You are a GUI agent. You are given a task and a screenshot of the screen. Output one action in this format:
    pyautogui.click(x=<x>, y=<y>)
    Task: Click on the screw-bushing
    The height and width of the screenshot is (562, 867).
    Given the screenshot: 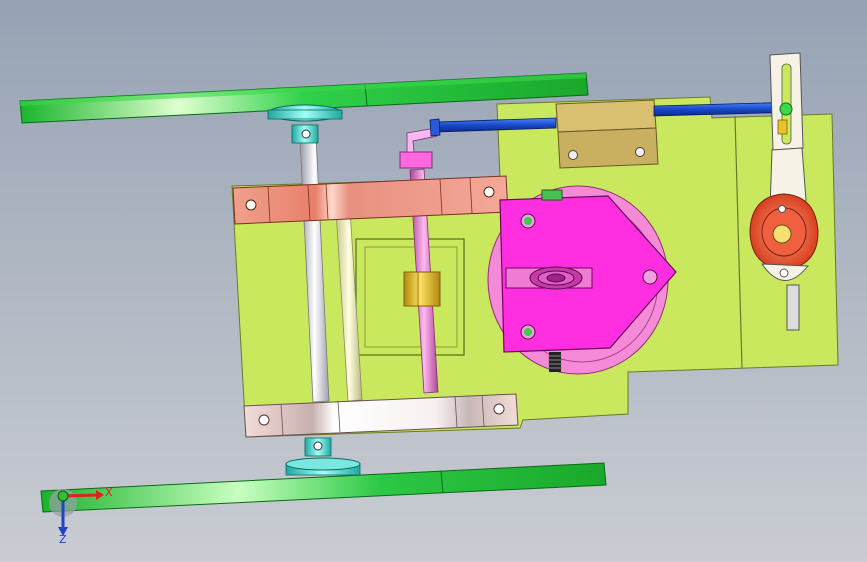 What is the action you would take?
    pyautogui.click(x=422, y=289)
    